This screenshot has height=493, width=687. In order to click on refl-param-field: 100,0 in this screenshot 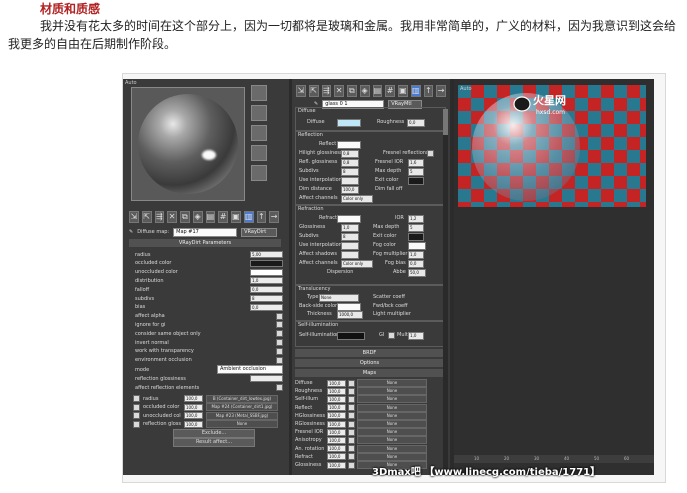, I will do `click(350, 190)`.